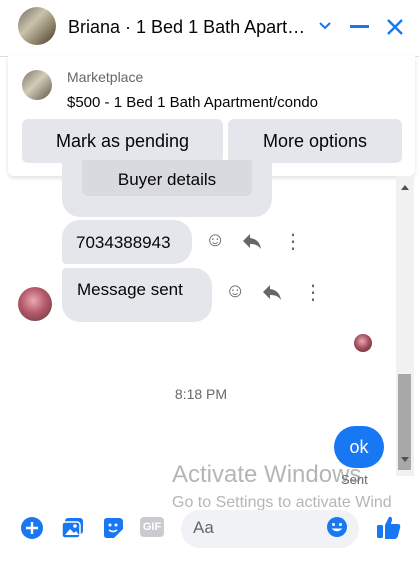  What do you see at coordinates (267, 474) in the screenshot?
I see `windows-watermark-title: Activate Windows` at bounding box center [267, 474].